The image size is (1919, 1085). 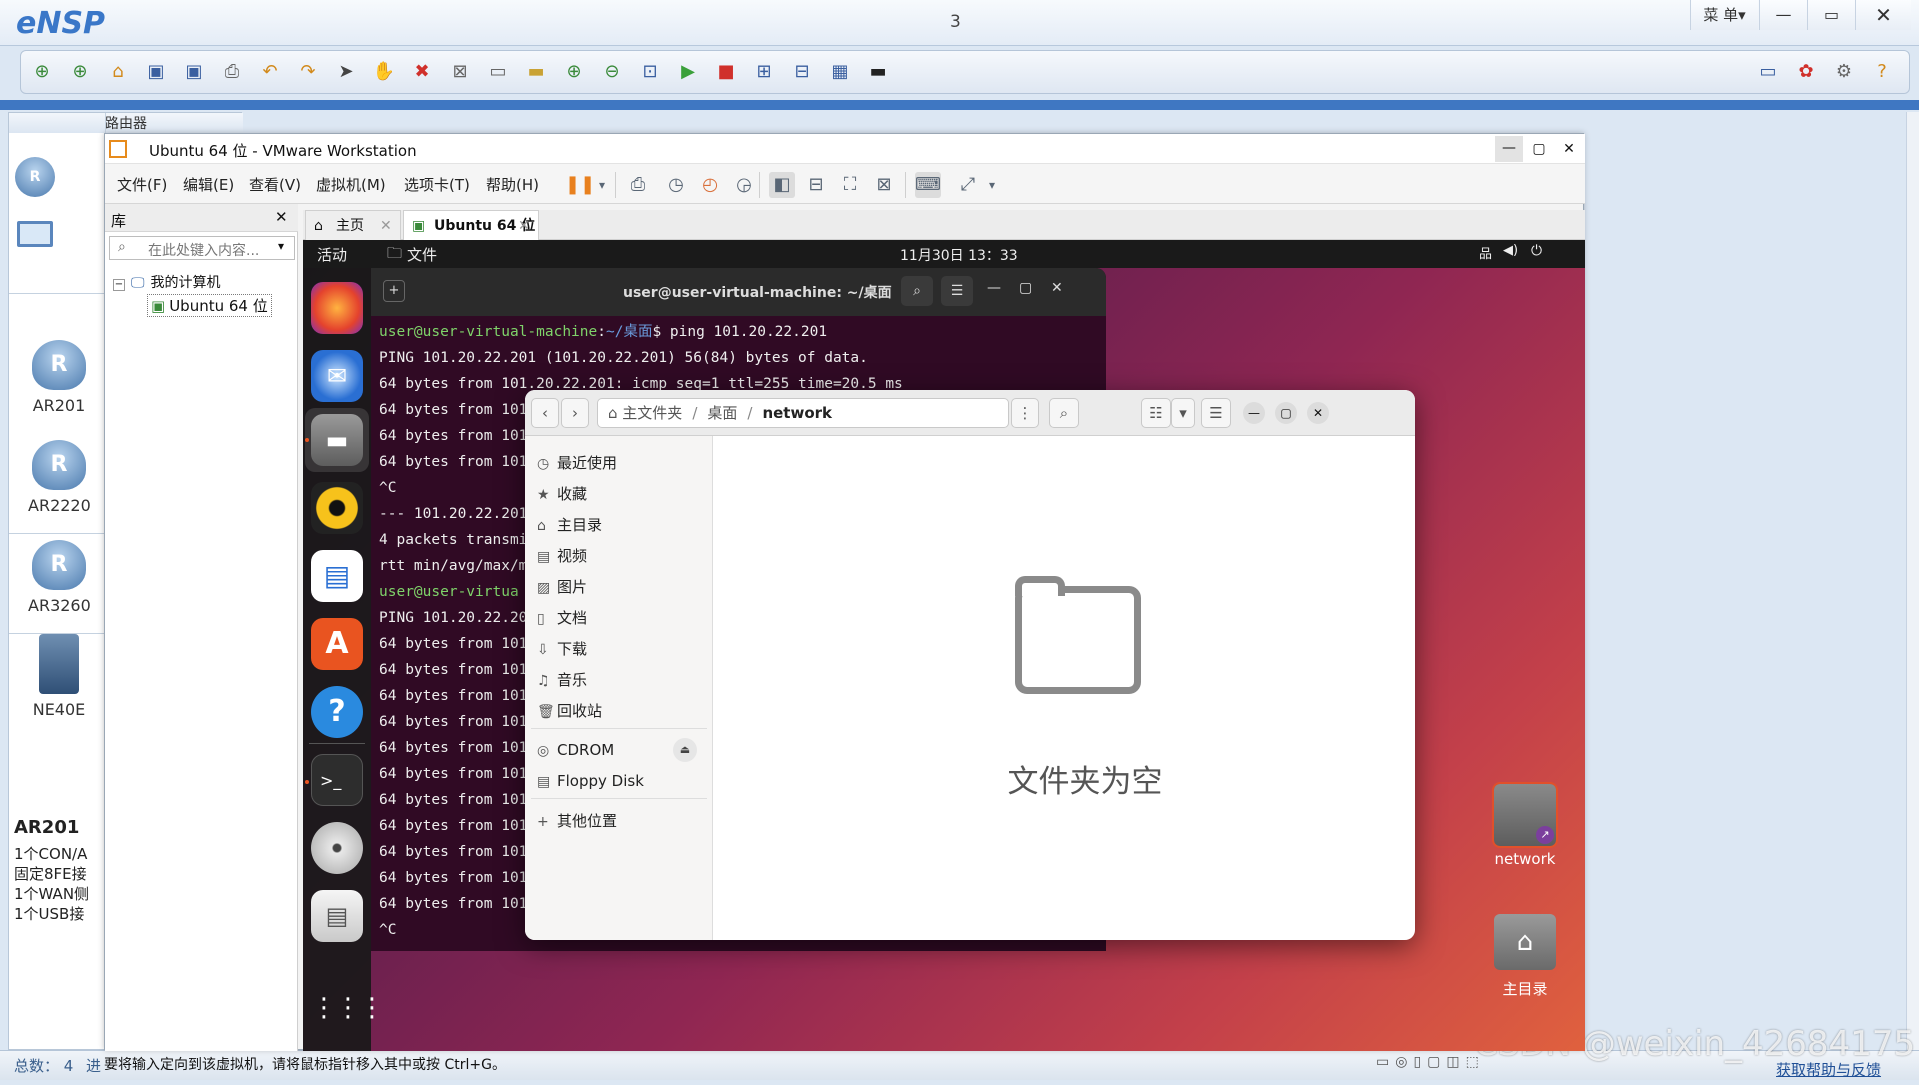 I want to click on sidebar-item: ★ 收藏, so click(x=562, y=494).